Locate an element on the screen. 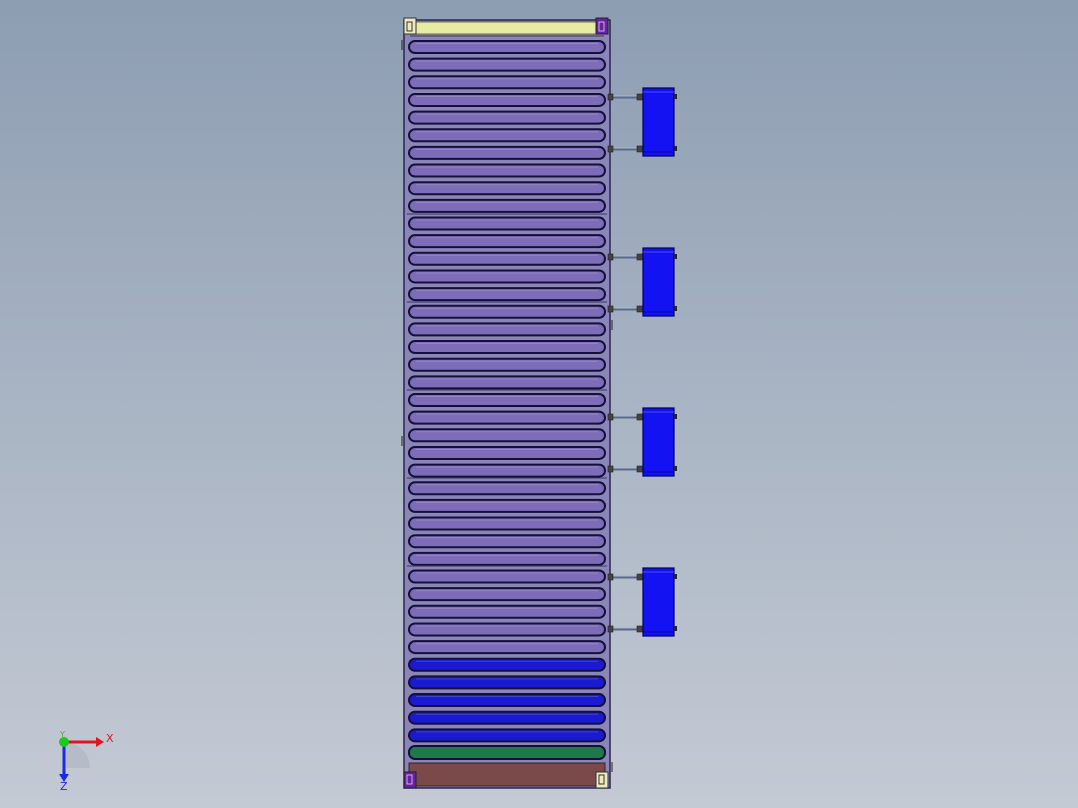 This screenshot has height=808, width=1078. bottom-block is located at coordinates (507, 774).